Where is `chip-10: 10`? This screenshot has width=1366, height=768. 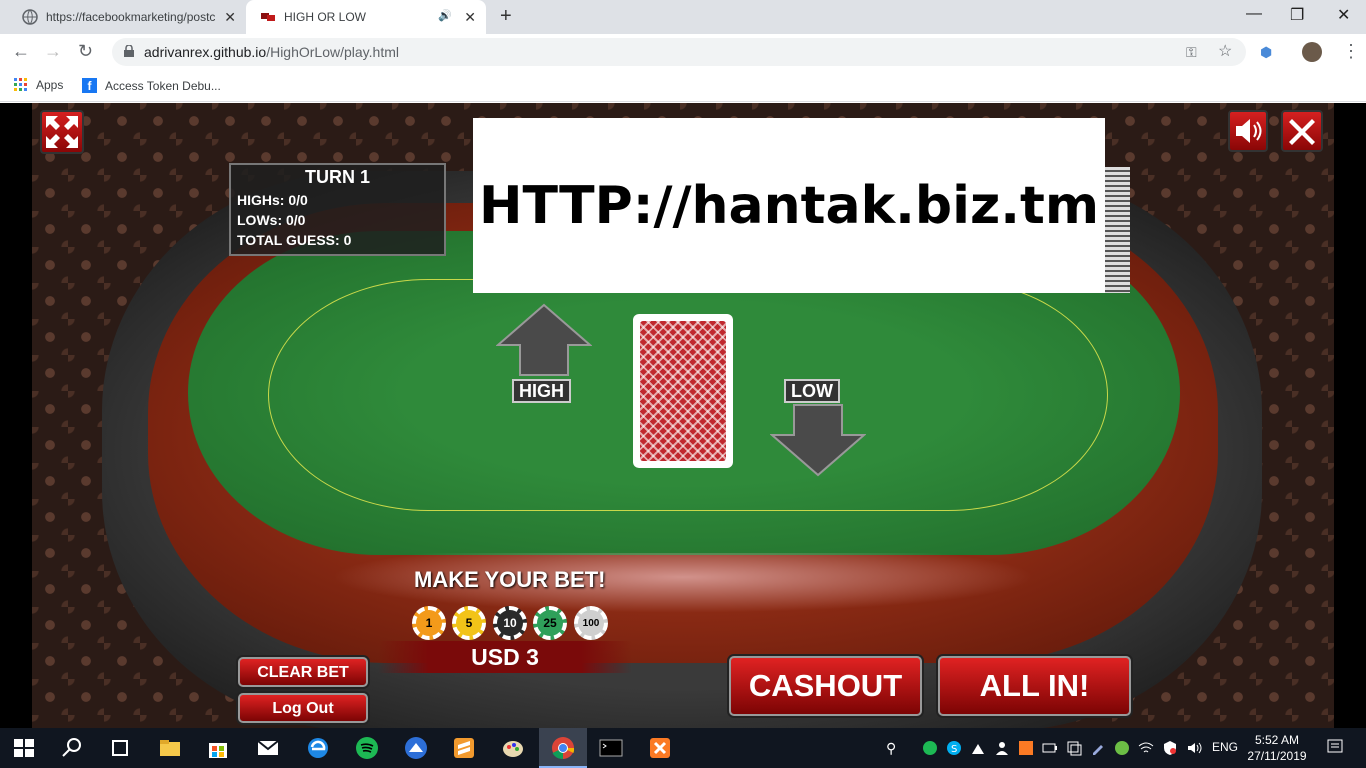 chip-10: 10 is located at coordinates (510, 623).